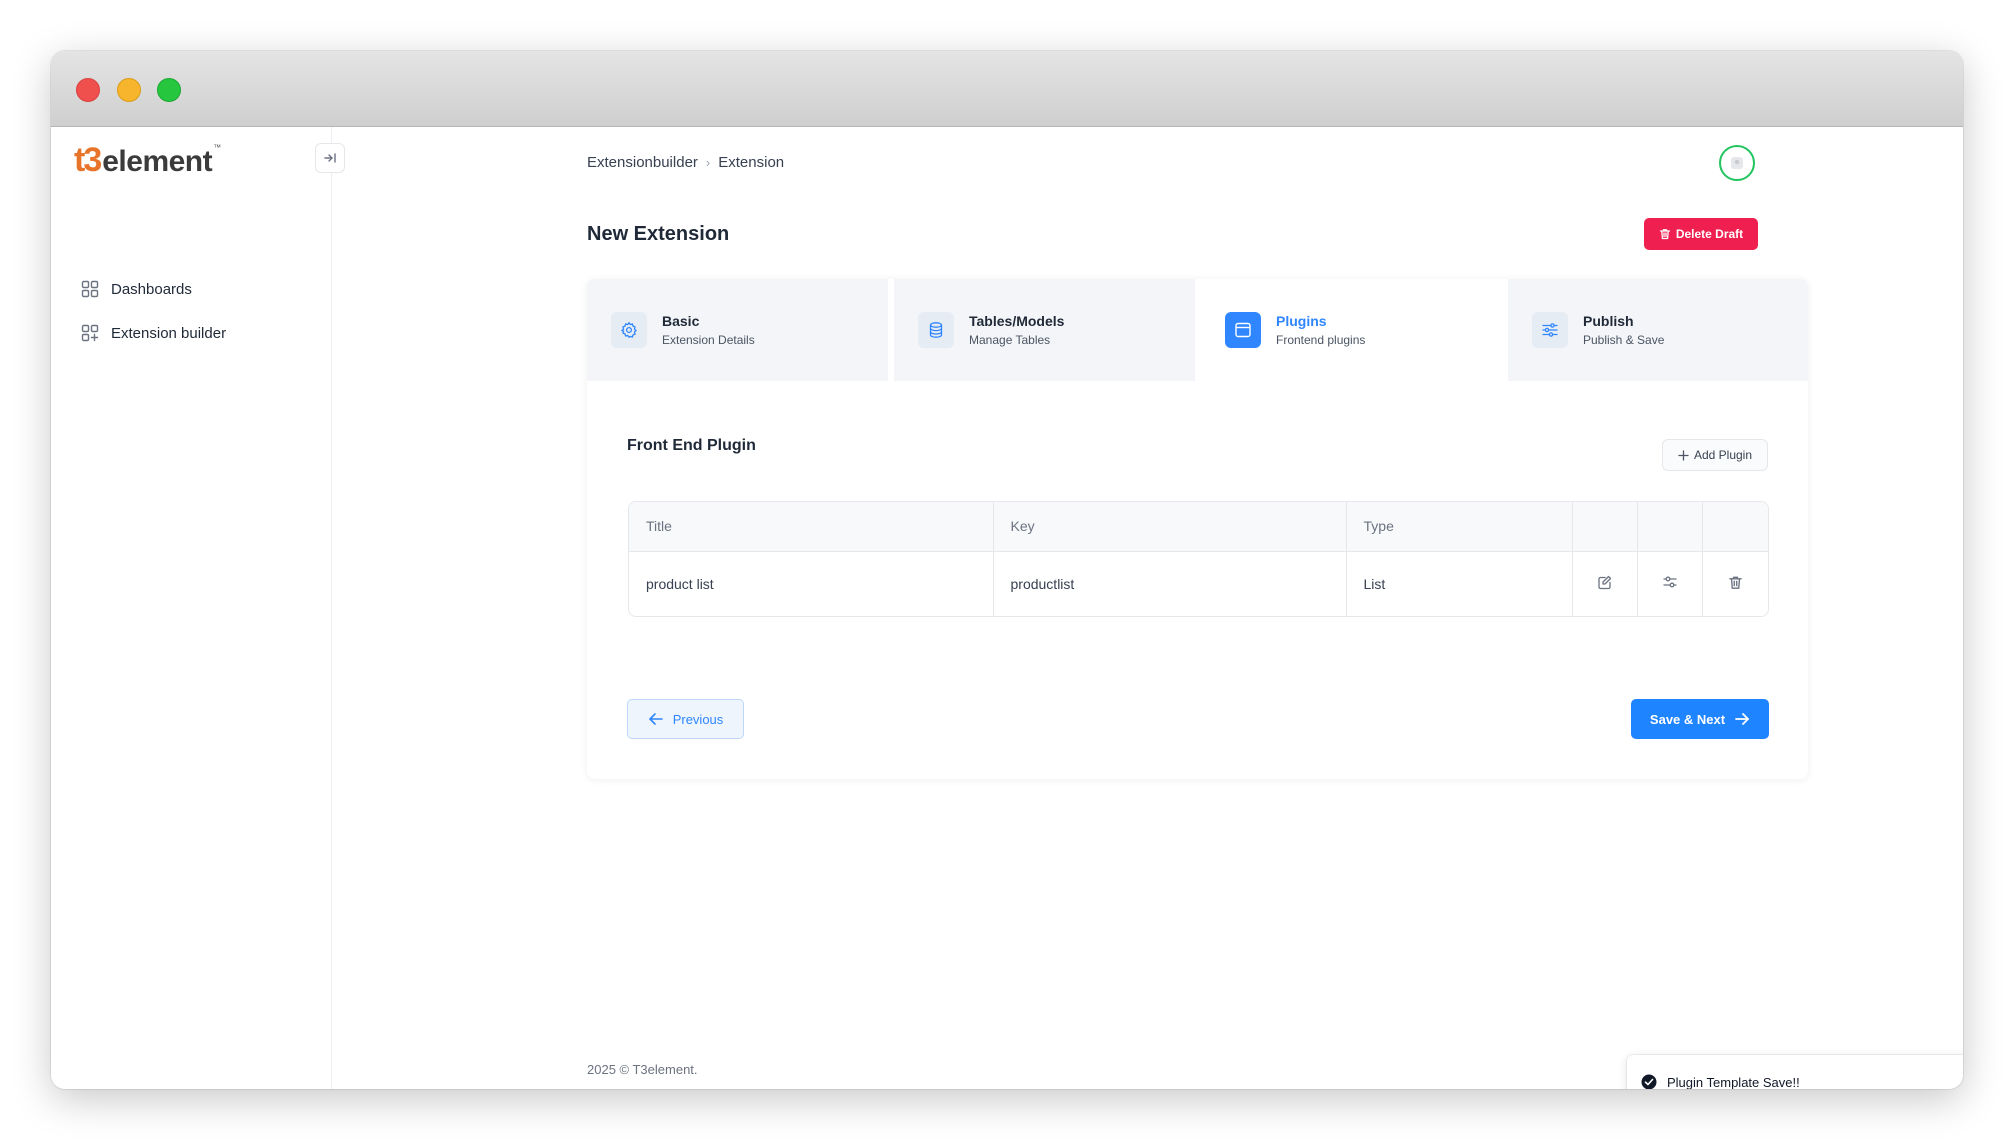 This screenshot has width=2014, height=1140. What do you see at coordinates (1458, 527) in the screenshot?
I see `column-header-type: Type` at bounding box center [1458, 527].